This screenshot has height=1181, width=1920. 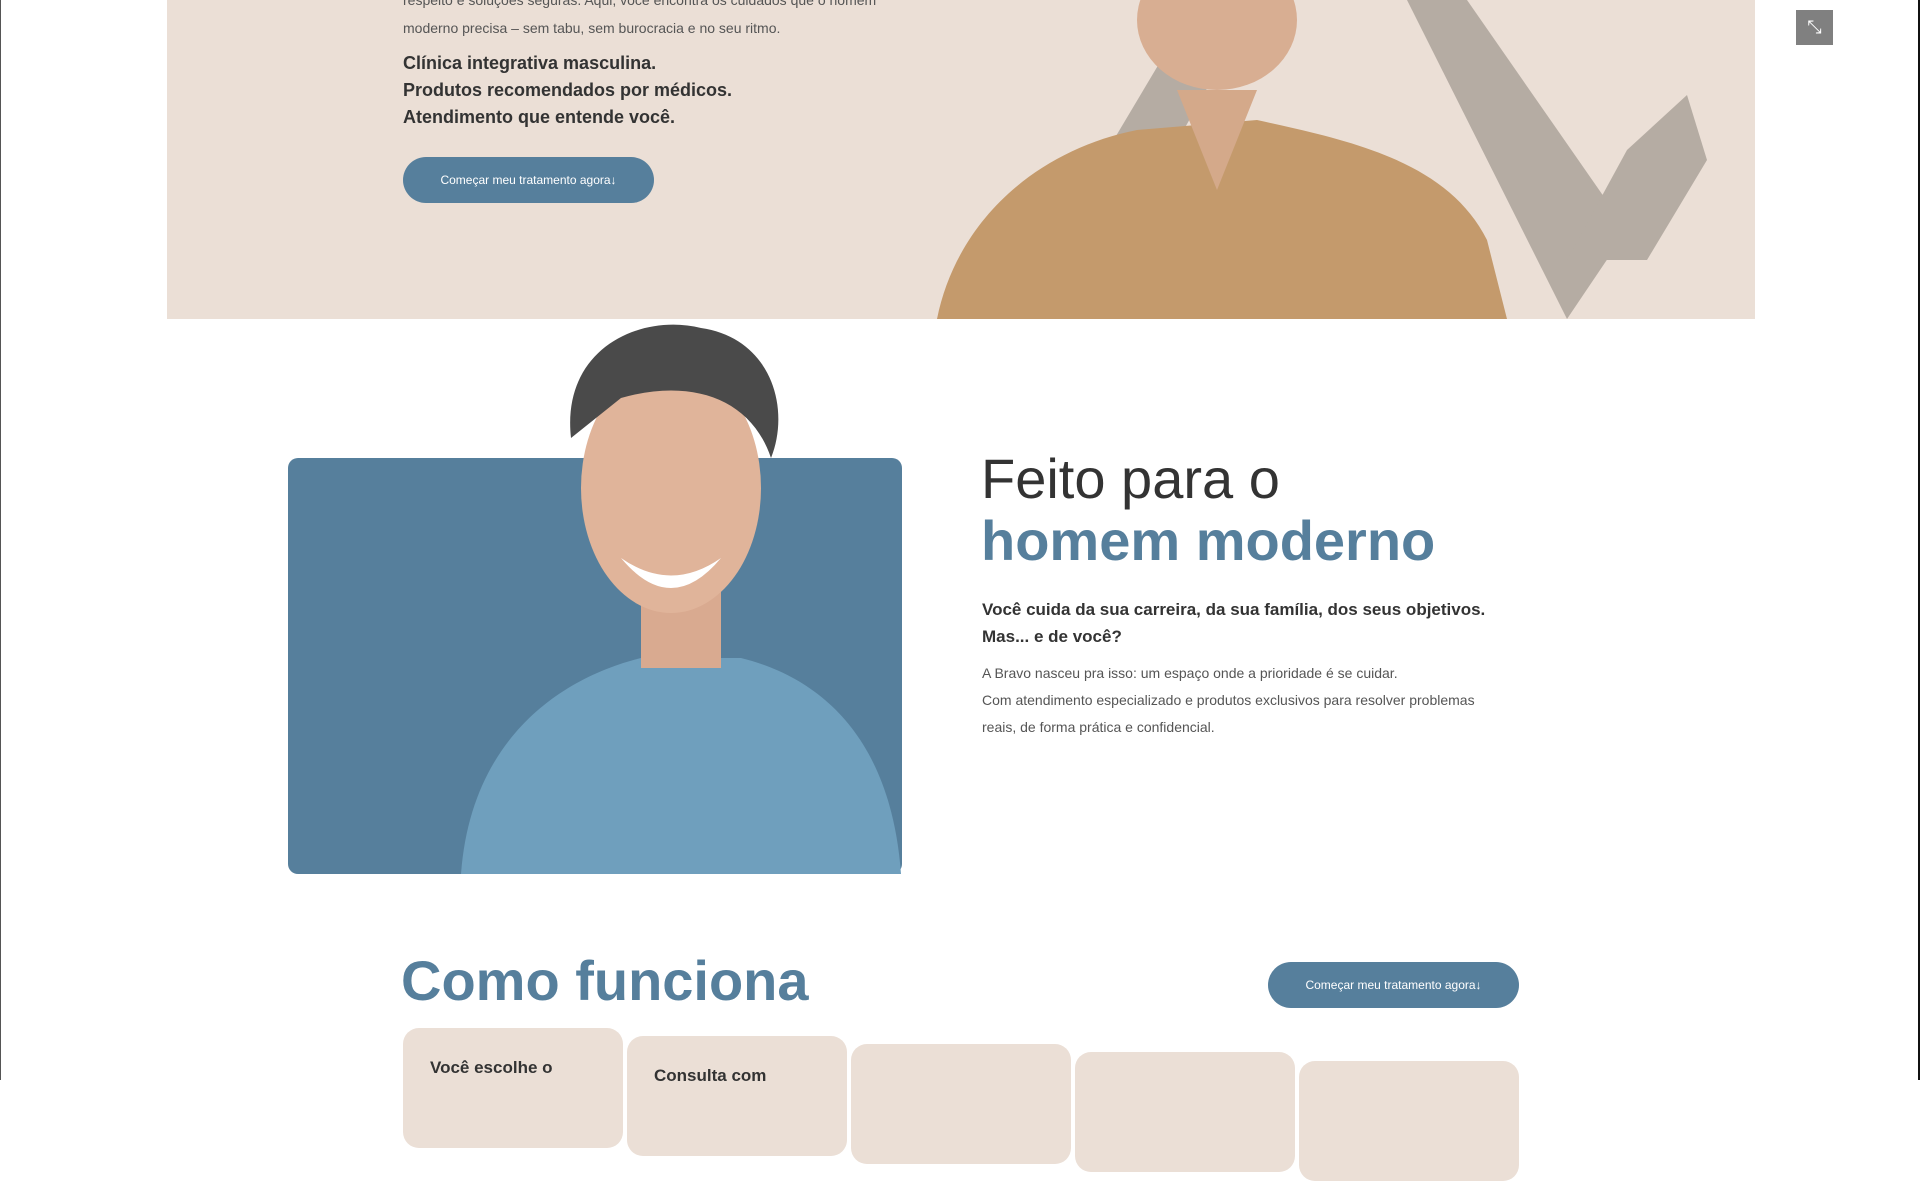 I want to click on subtitle-line: Mas... e de você?, so click(x=1052, y=636).